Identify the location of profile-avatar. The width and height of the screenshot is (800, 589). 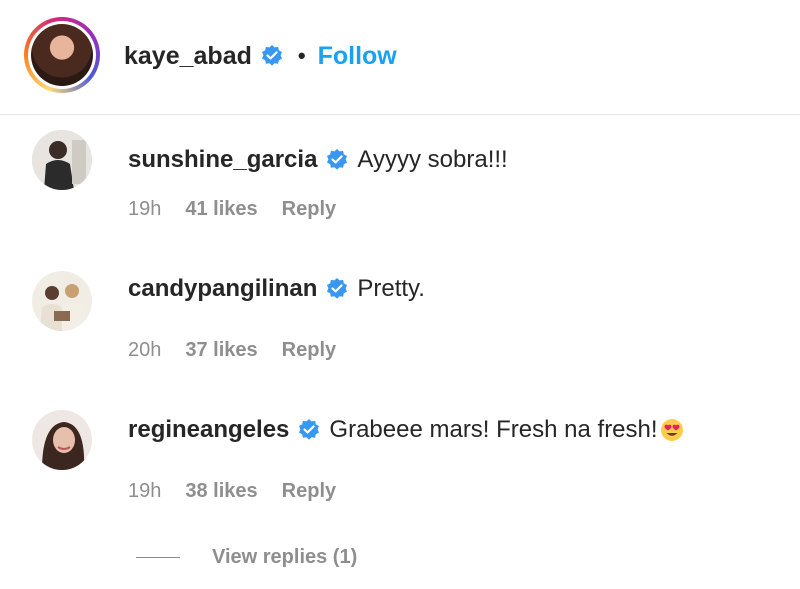
(62, 55).